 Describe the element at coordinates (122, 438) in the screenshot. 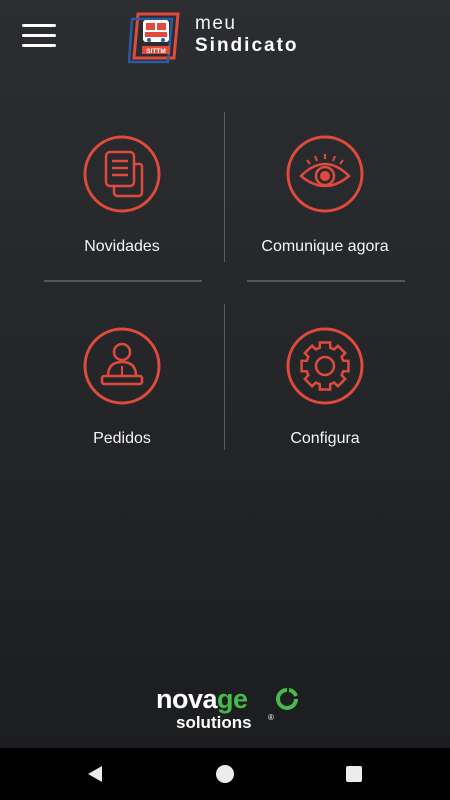

I see `tile-label-pedidos: Pedidos` at that location.